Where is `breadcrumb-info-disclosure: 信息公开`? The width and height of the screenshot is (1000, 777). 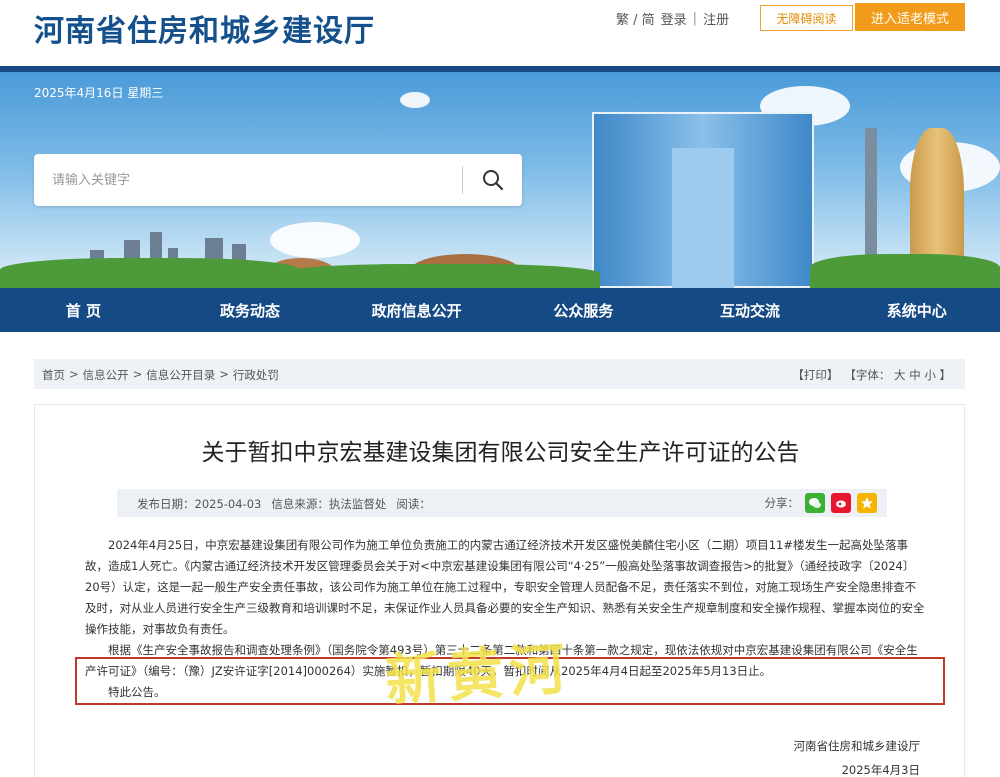 breadcrumb-info-disclosure: 信息公开 is located at coordinates (106, 375).